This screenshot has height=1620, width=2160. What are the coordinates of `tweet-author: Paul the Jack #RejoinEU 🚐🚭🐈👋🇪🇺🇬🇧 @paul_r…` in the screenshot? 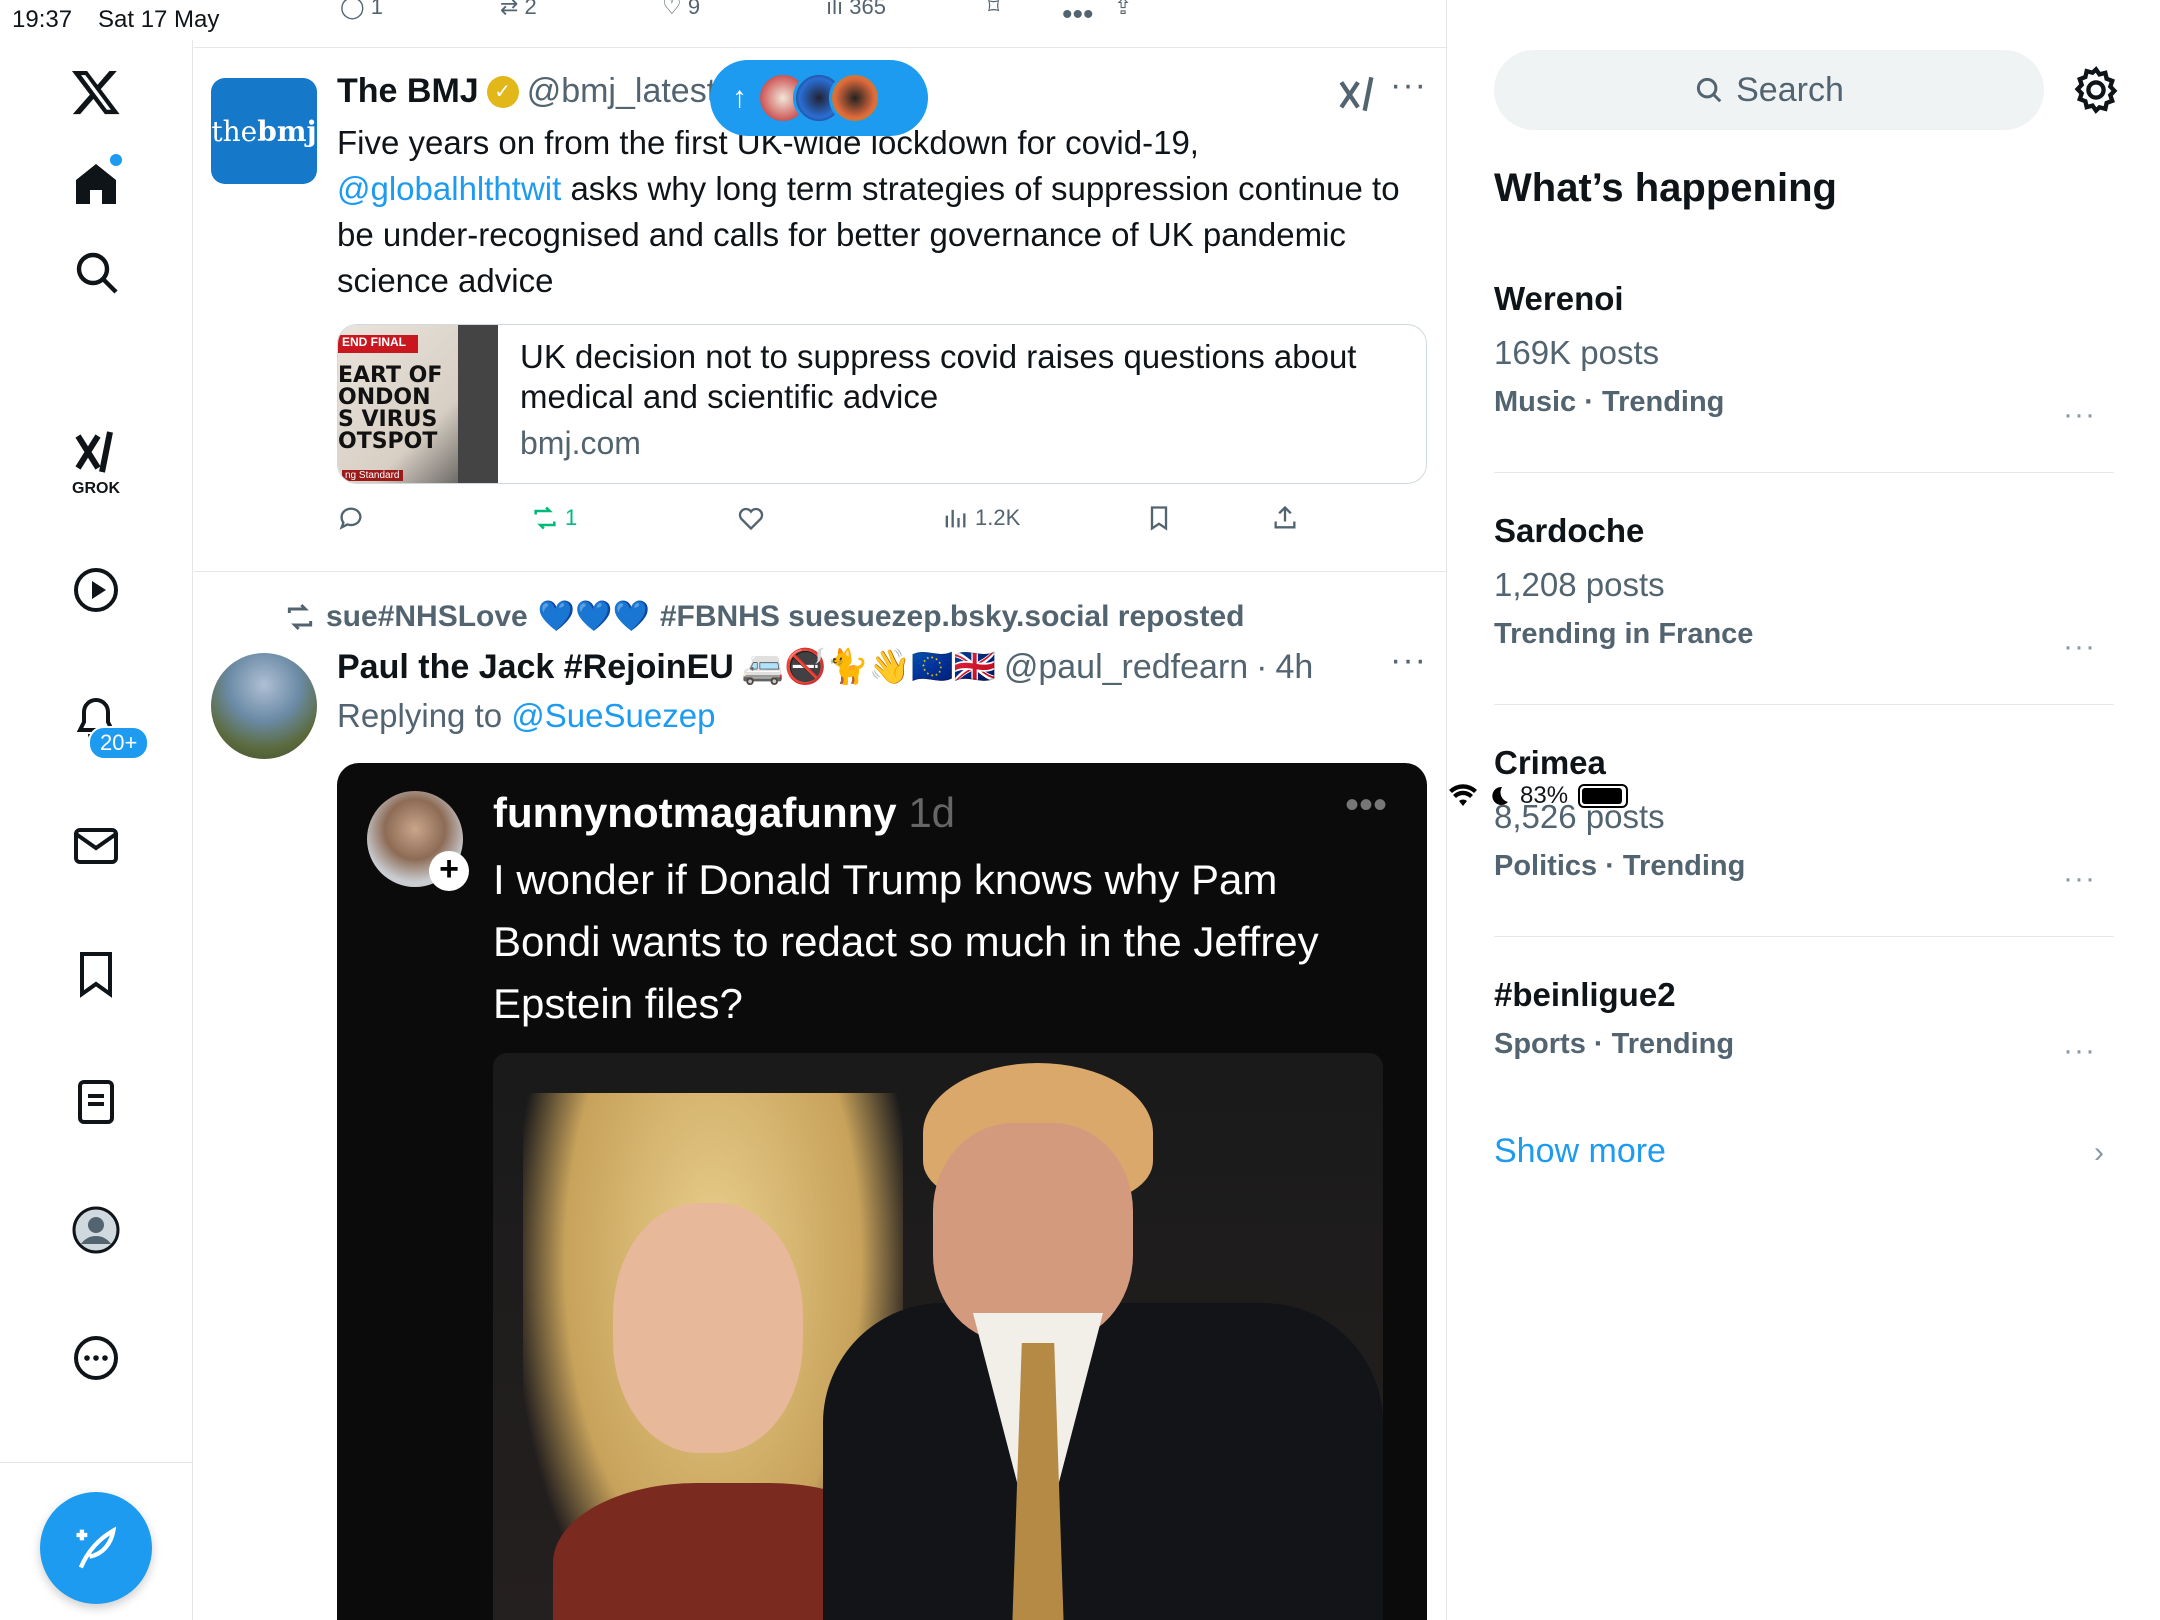 It's located at (825, 667).